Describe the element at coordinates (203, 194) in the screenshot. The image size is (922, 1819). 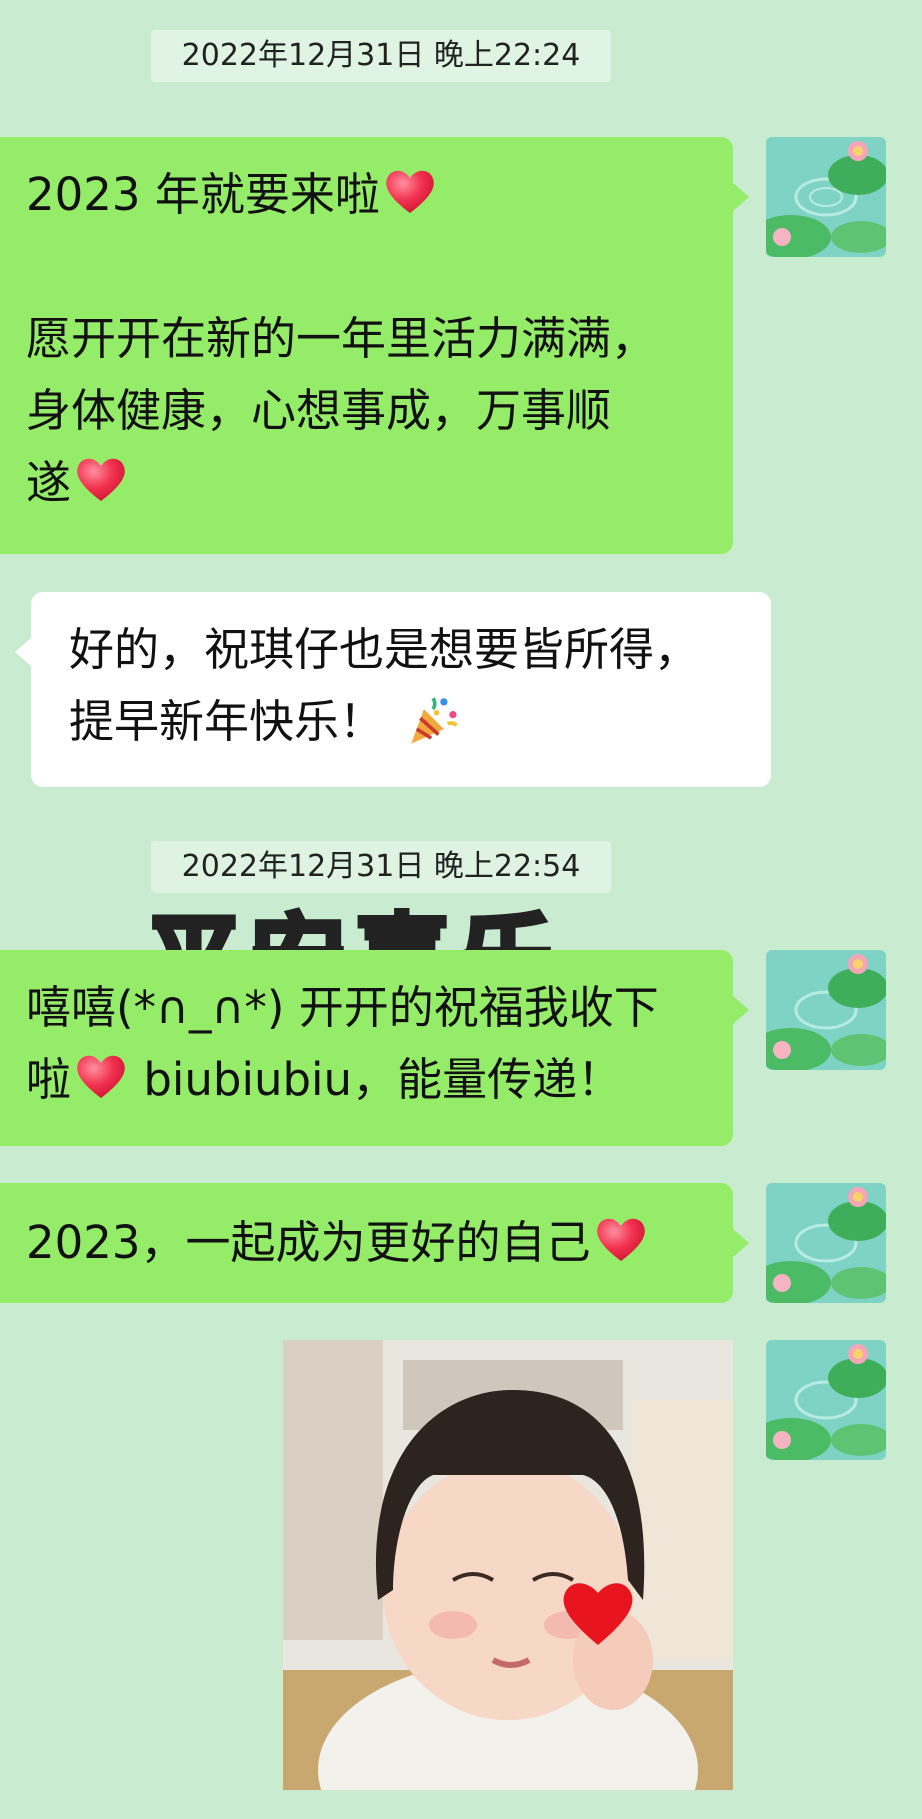
I see `message-text: 2023 年就要来啦` at that location.